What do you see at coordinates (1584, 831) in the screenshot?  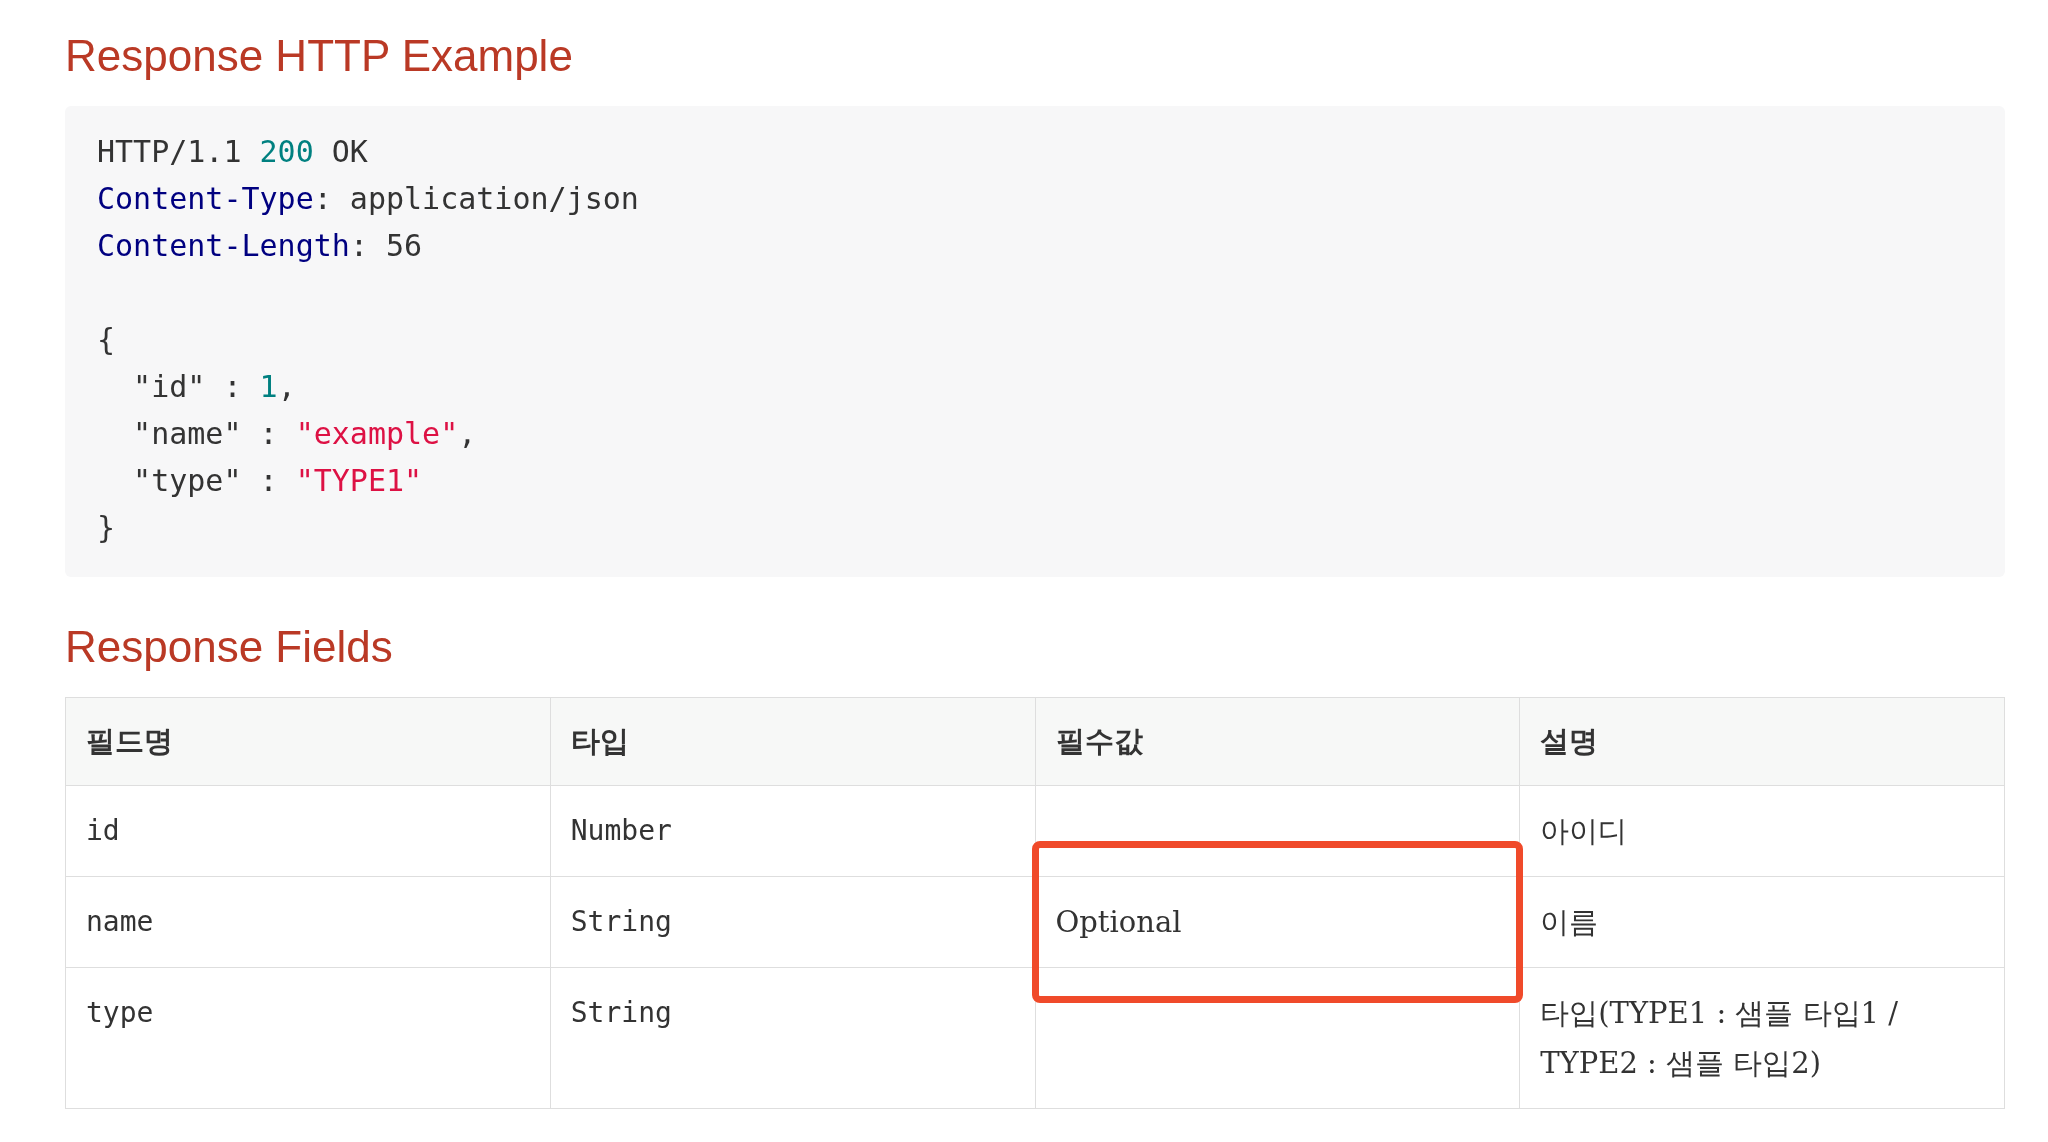 I see `table-cell: 아이디` at bounding box center [1584, 831].